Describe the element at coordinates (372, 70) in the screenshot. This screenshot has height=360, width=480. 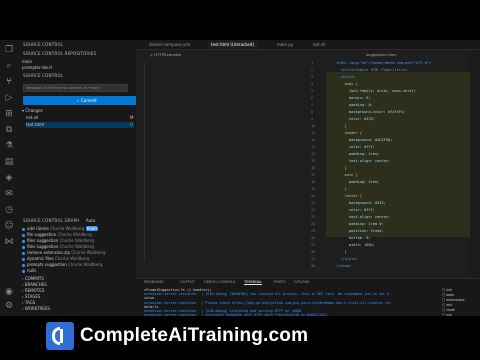
I see `code-line: <title>Simple HTML Page</title>` at that location.